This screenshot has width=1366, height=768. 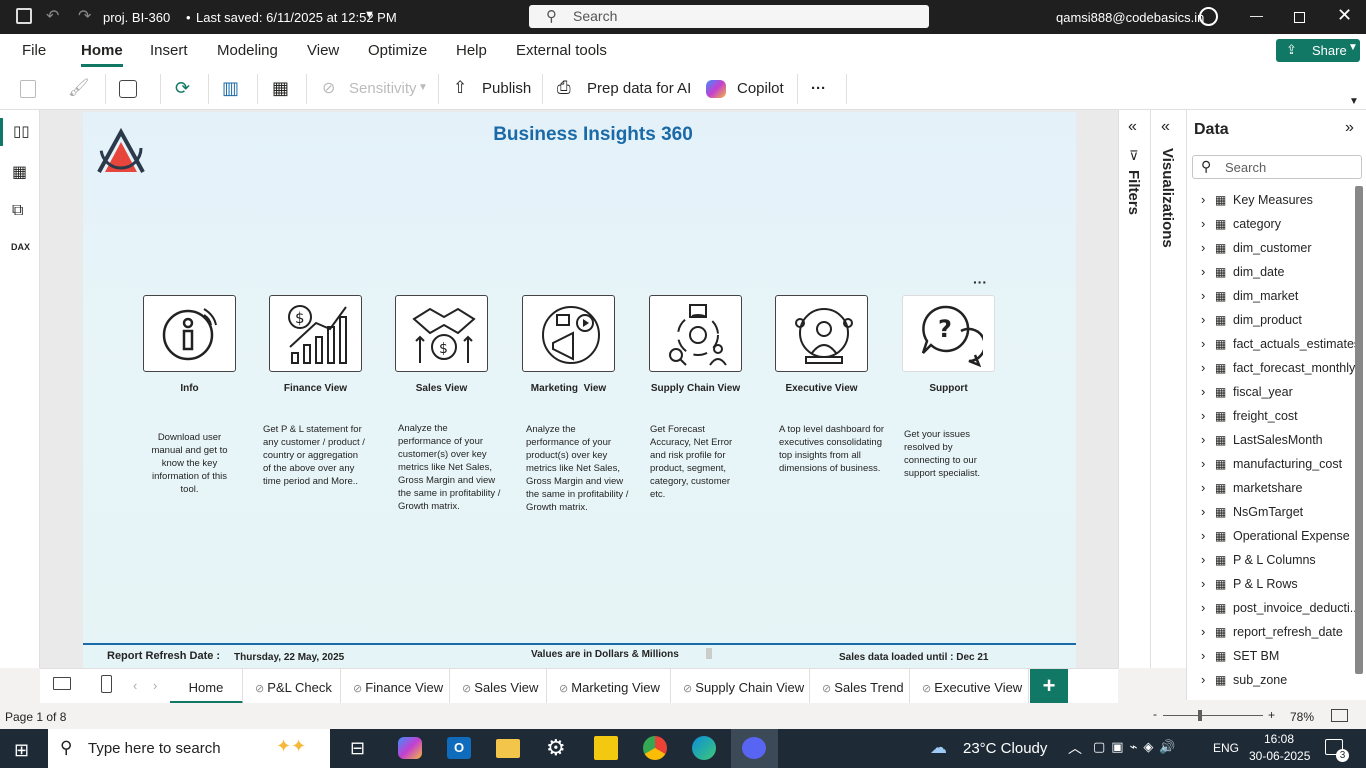 I want to click on language-indicator: ENG, so click(x=1226, y=748).